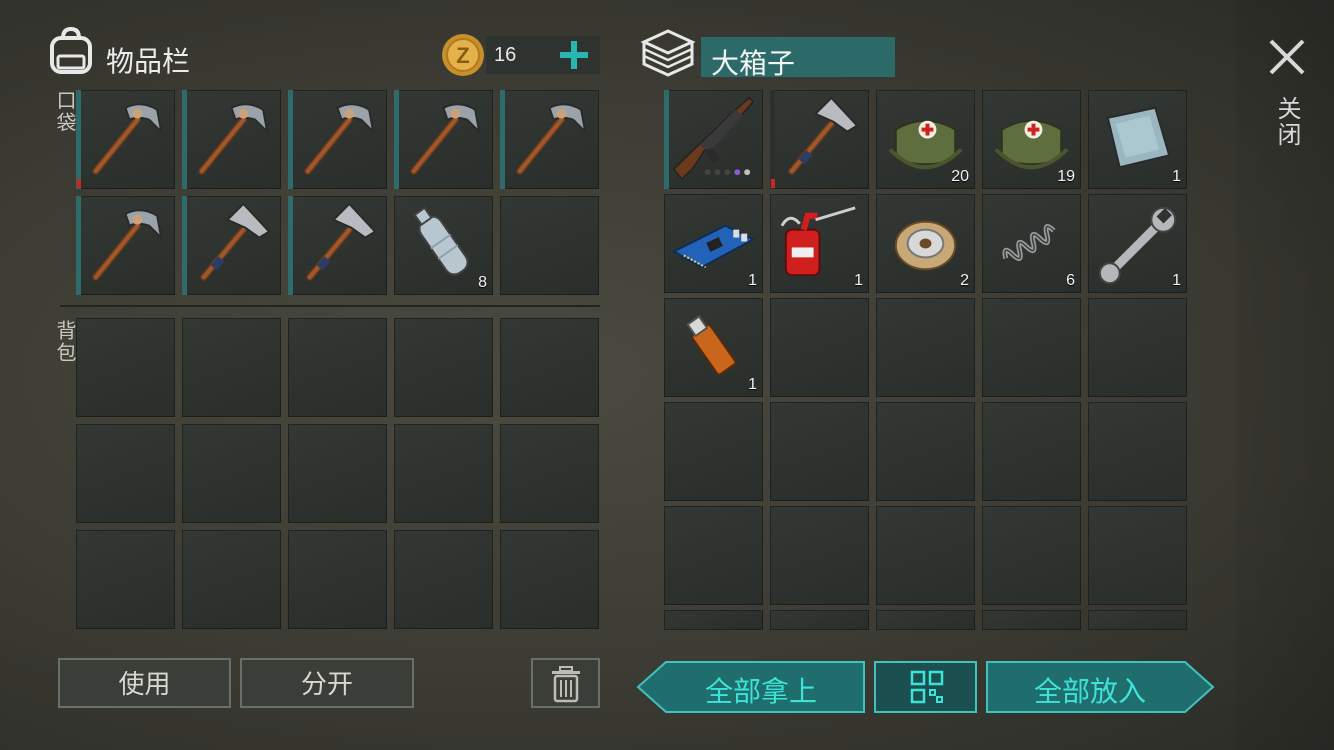 This screenshot has height=750, width=1334. I want to click on trash-button, so click(565, 683).